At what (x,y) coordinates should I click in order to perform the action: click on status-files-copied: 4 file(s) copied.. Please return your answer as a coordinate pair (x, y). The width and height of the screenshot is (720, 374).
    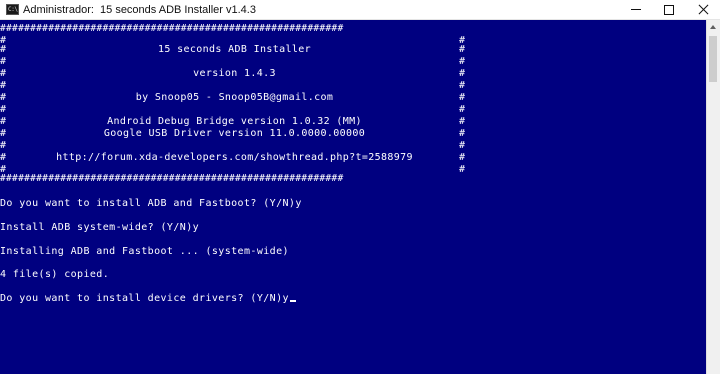
    Looking at the image, I should click on (55, 274).